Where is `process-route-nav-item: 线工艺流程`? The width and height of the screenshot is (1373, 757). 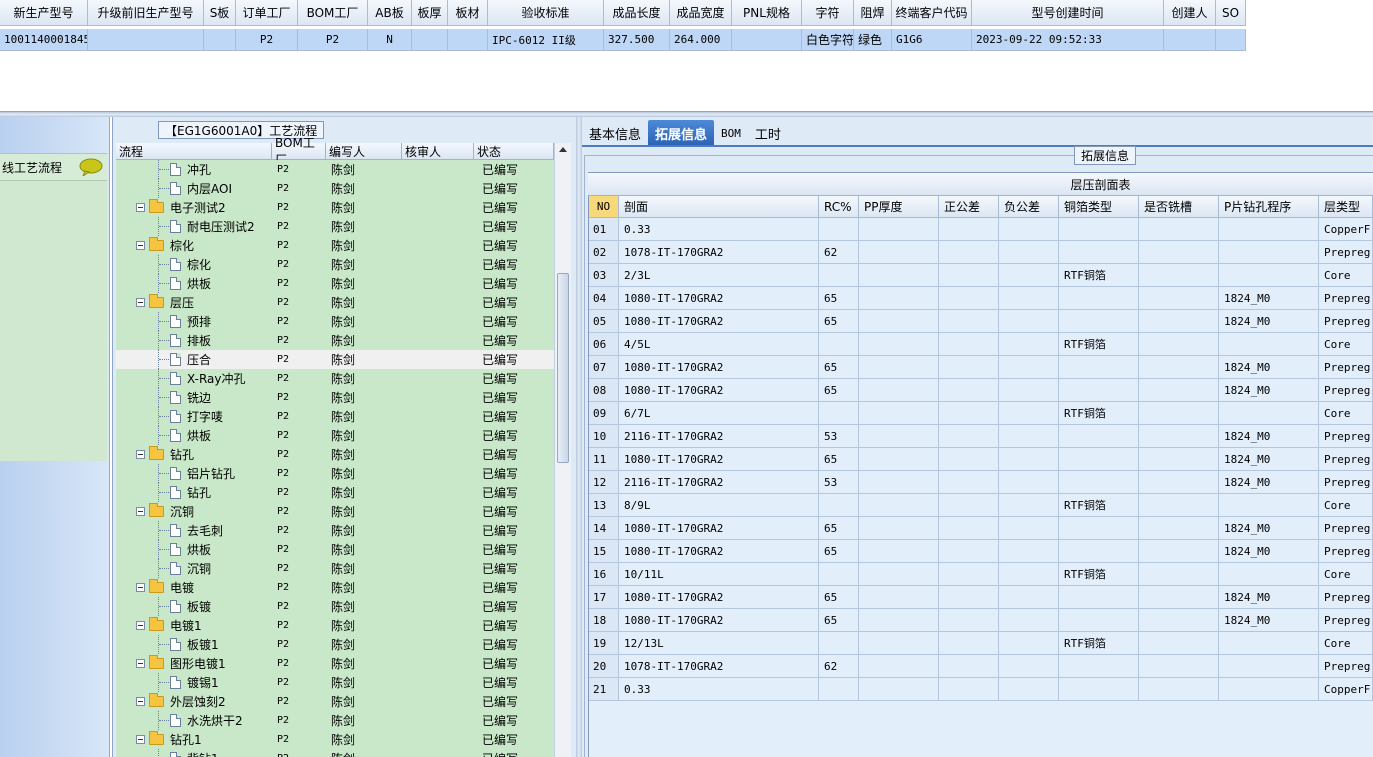 process-route-nav-item: 线工艺流程 is located at coordinates (53, 167).